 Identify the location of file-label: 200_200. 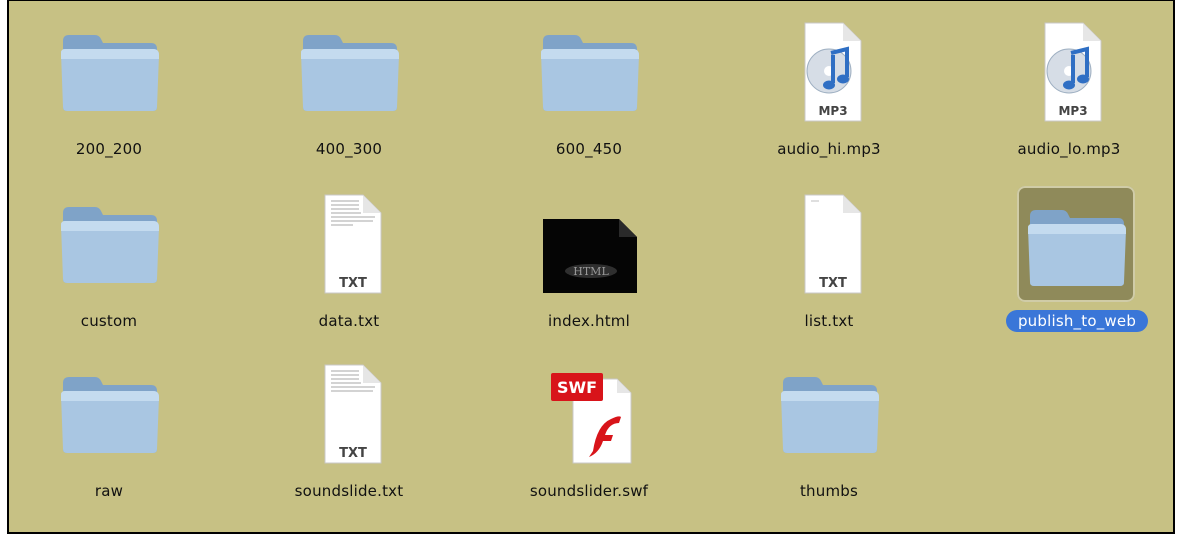
(109, 149).